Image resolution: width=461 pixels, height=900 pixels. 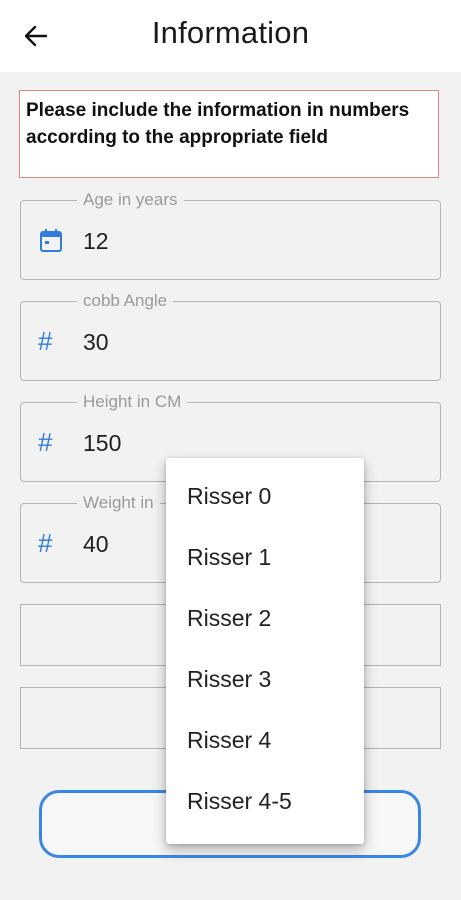 I want to click on menu-item-risser-2: Risser 2, so click(x=265, y=618).